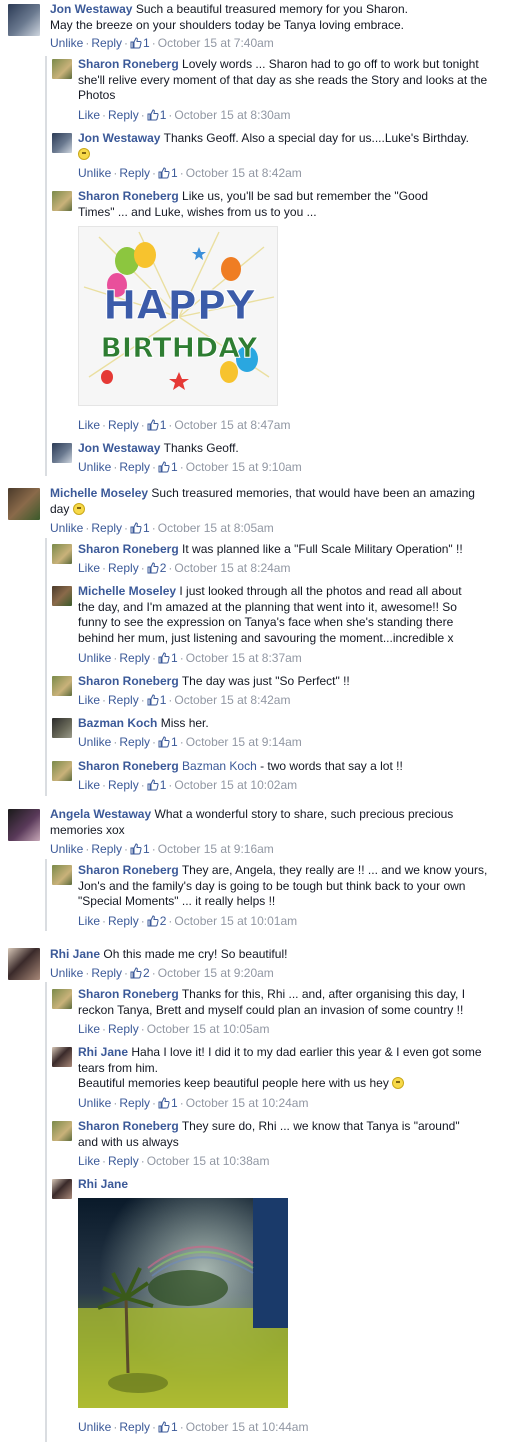 This screenshot has height=1447, width=506. What do you see at coordinates (244, 467) in the screenshot?
I see `timestamp: October 15 at 9:10am` at bounding box center [244, 467].